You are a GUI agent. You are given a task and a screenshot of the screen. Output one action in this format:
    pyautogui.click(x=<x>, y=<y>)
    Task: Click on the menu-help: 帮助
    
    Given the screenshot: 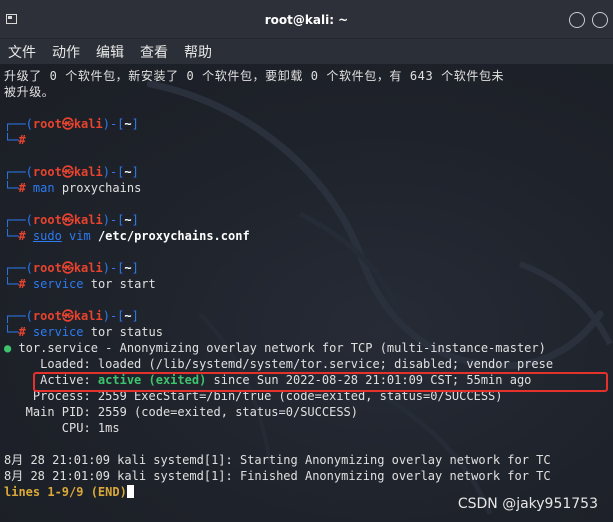 What is the action you would take?
    pyautogui.click(x=198, y=52)
    